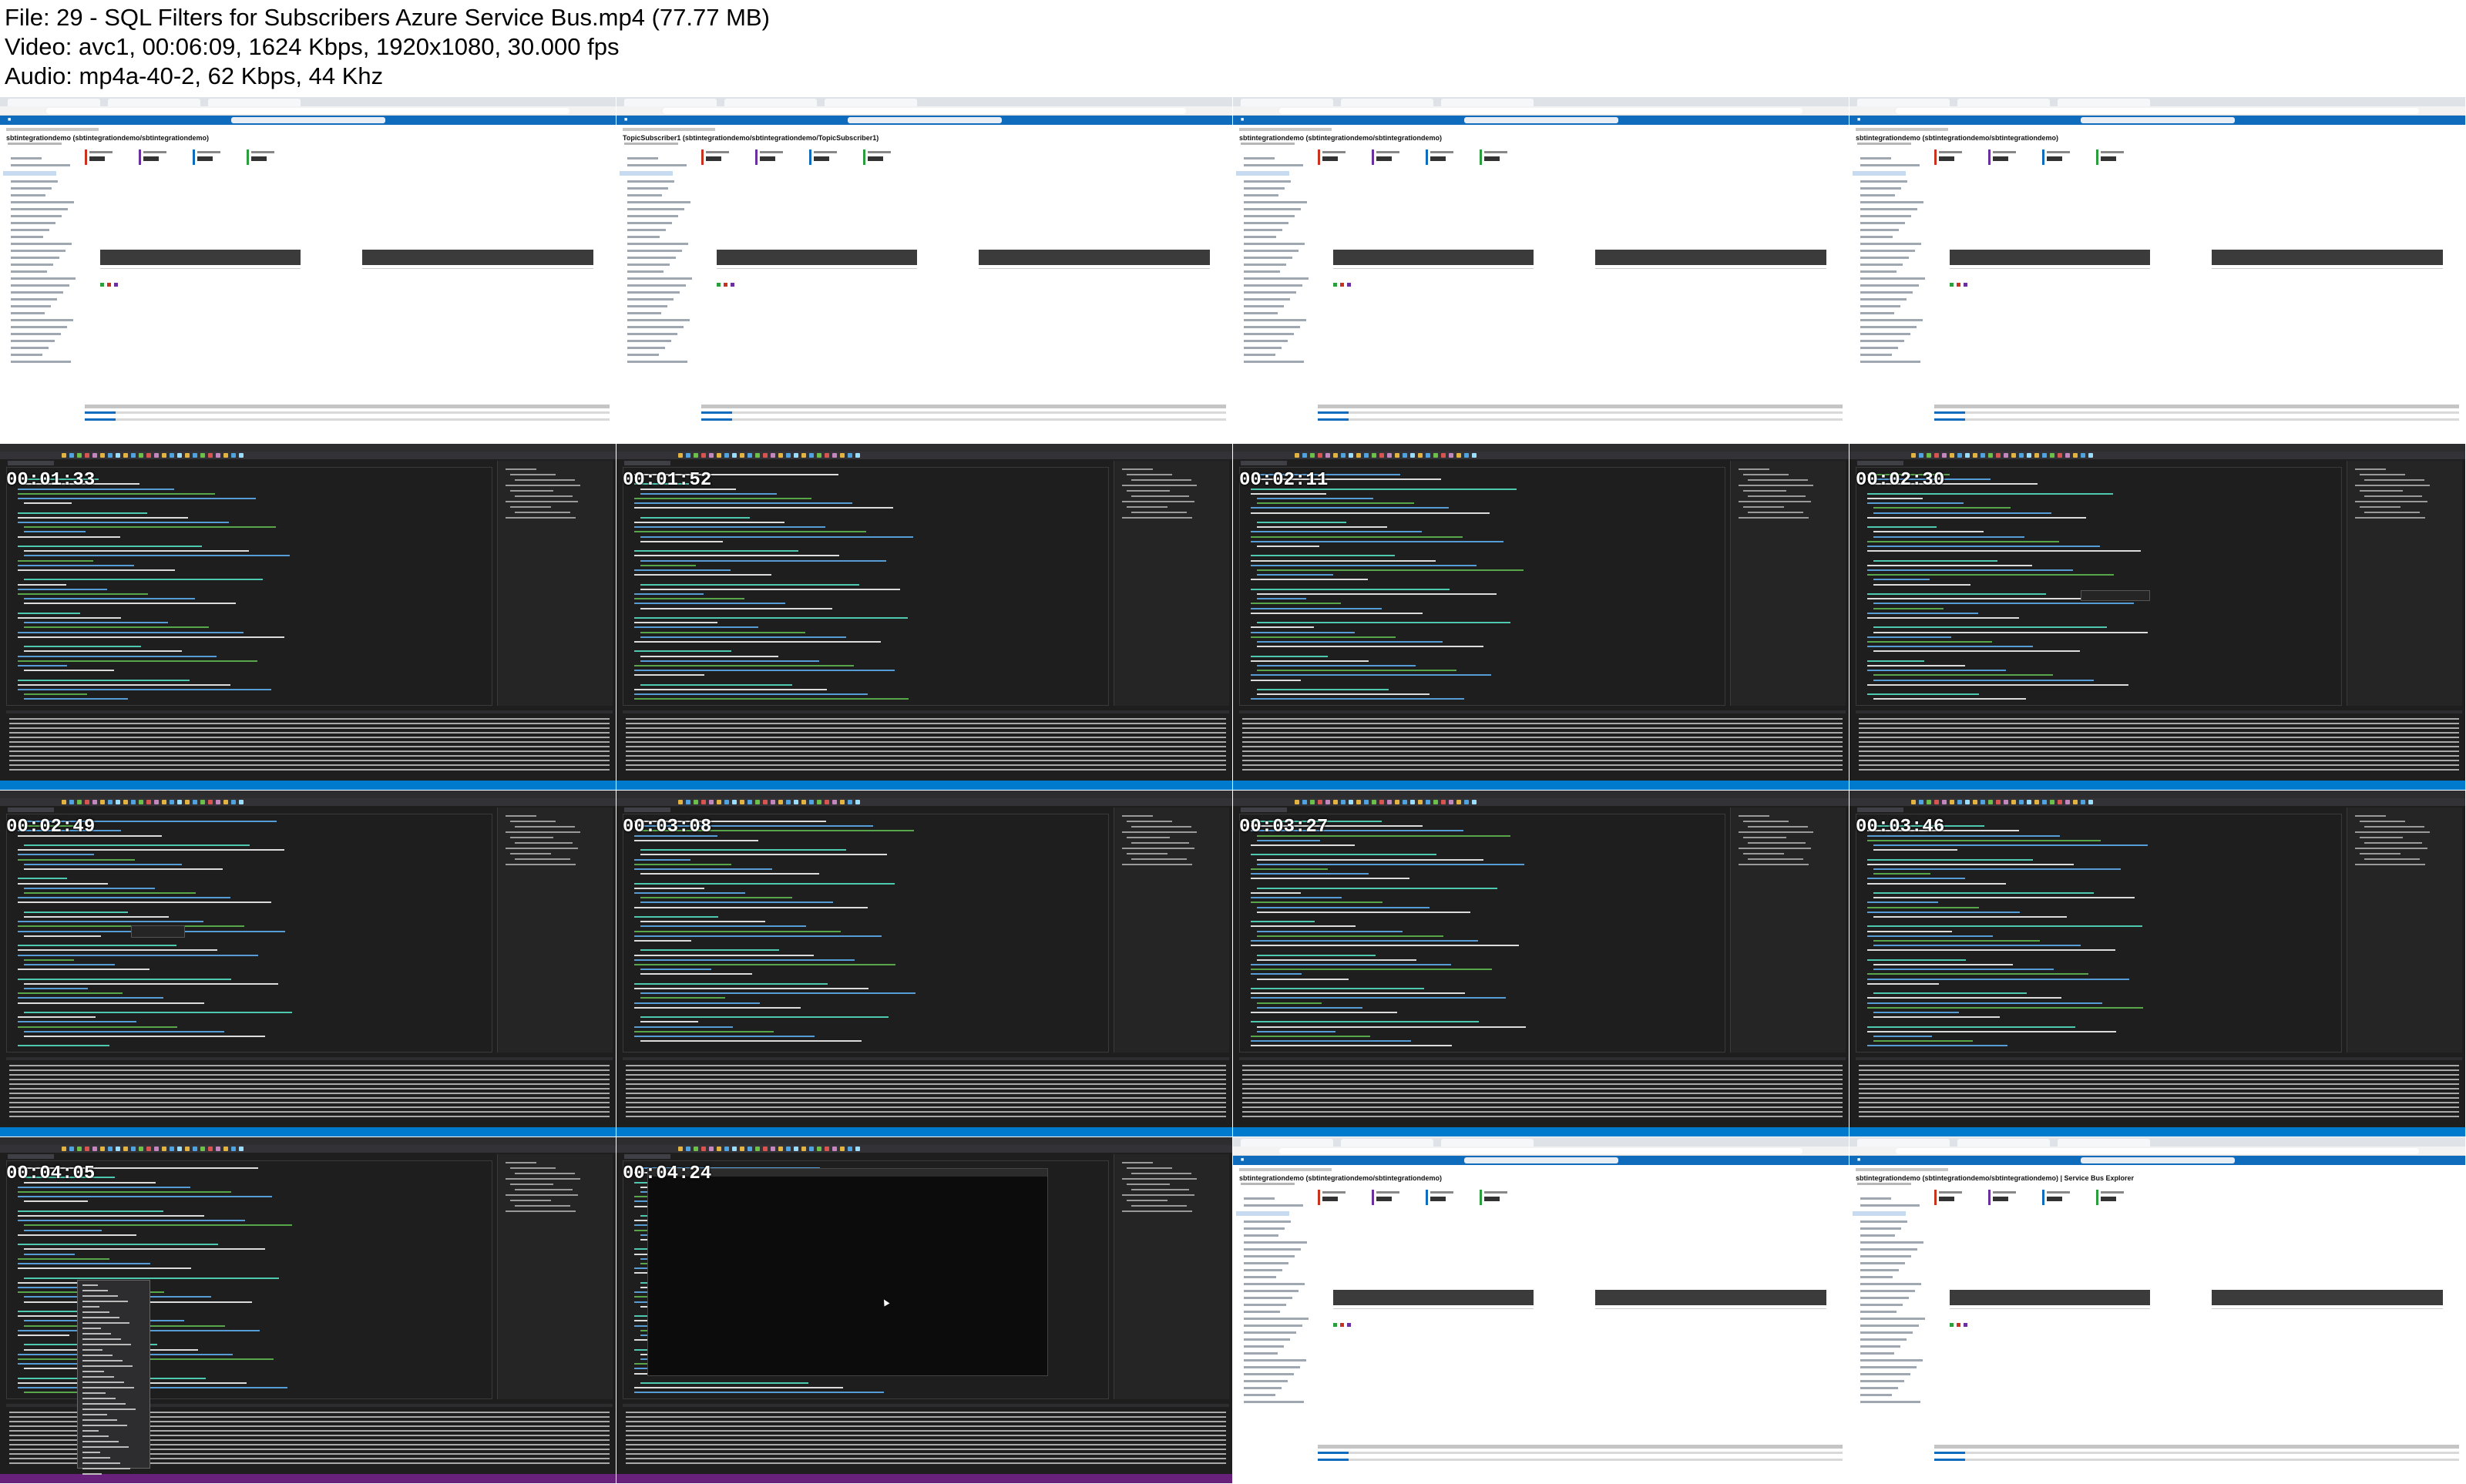 The width and height of the screenshot is (2466, 1484). Describe the element at coordinates (2158, 120) in the screenshot. I see `azure-search-input` at that location.